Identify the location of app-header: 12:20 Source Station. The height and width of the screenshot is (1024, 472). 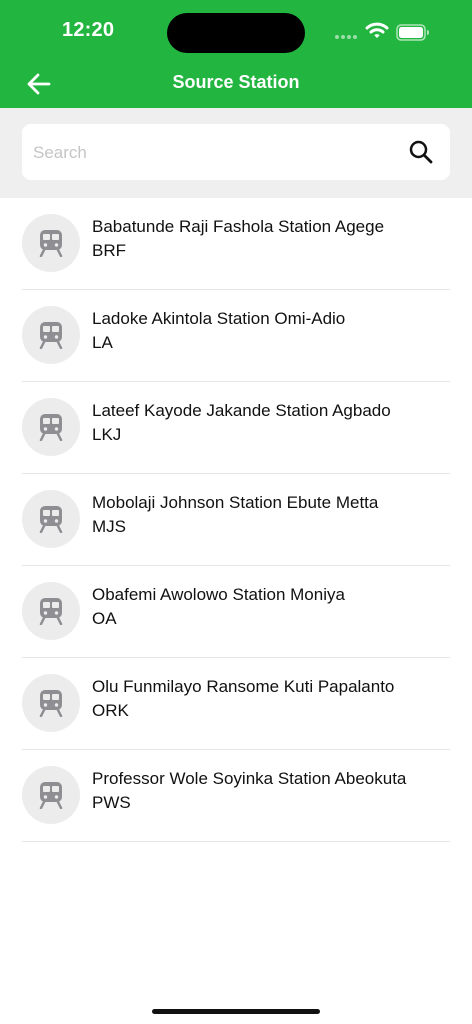
(236, 54).